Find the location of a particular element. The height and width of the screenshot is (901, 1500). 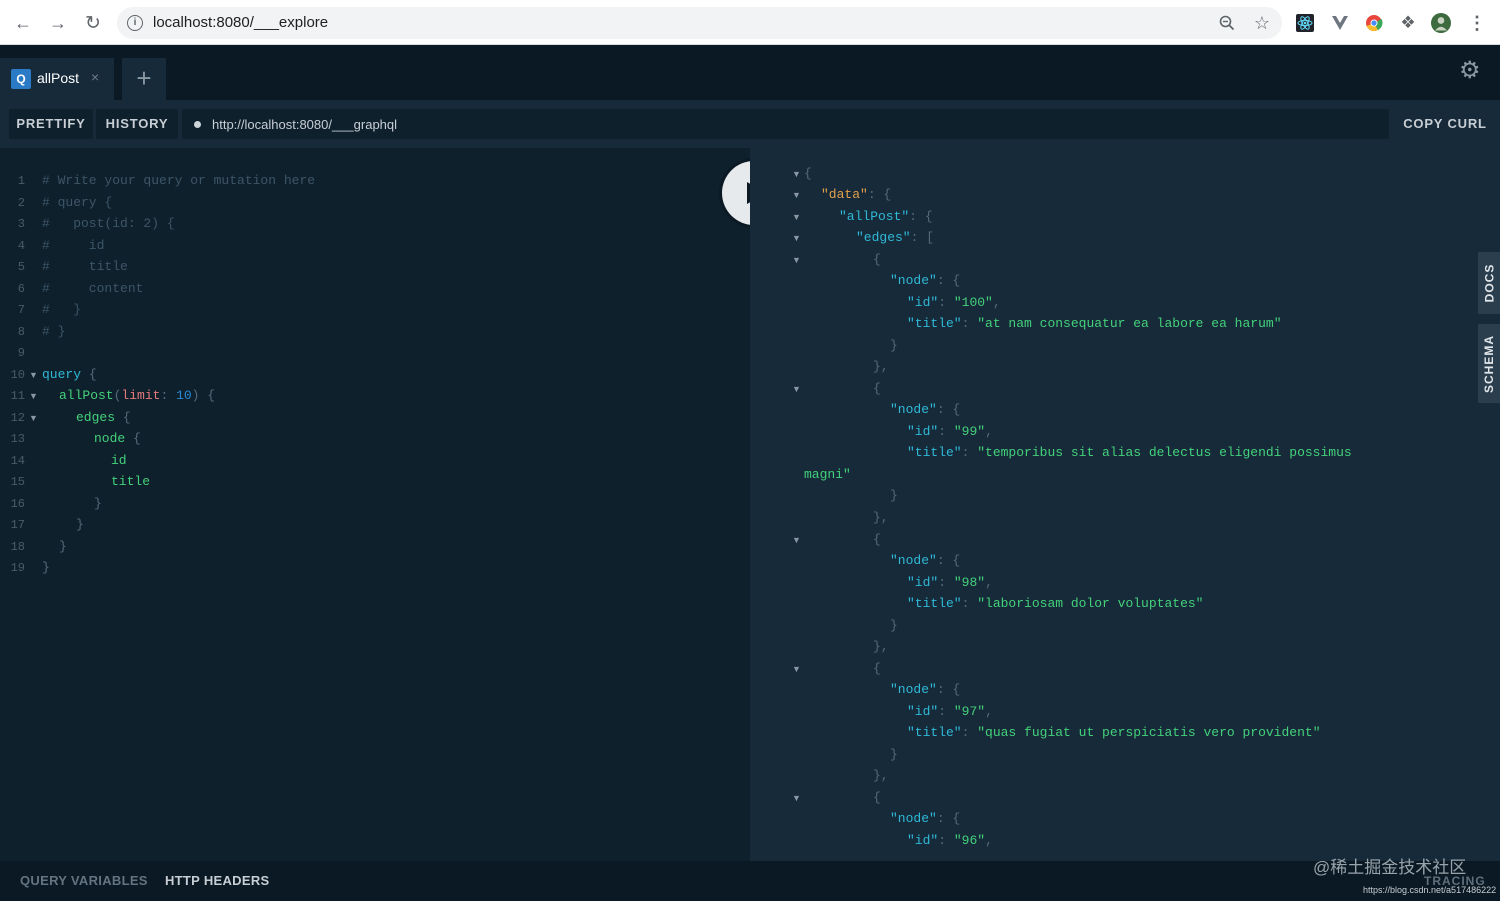

json-line-allpost: "allPost": { is located at coordinates (886, 216).